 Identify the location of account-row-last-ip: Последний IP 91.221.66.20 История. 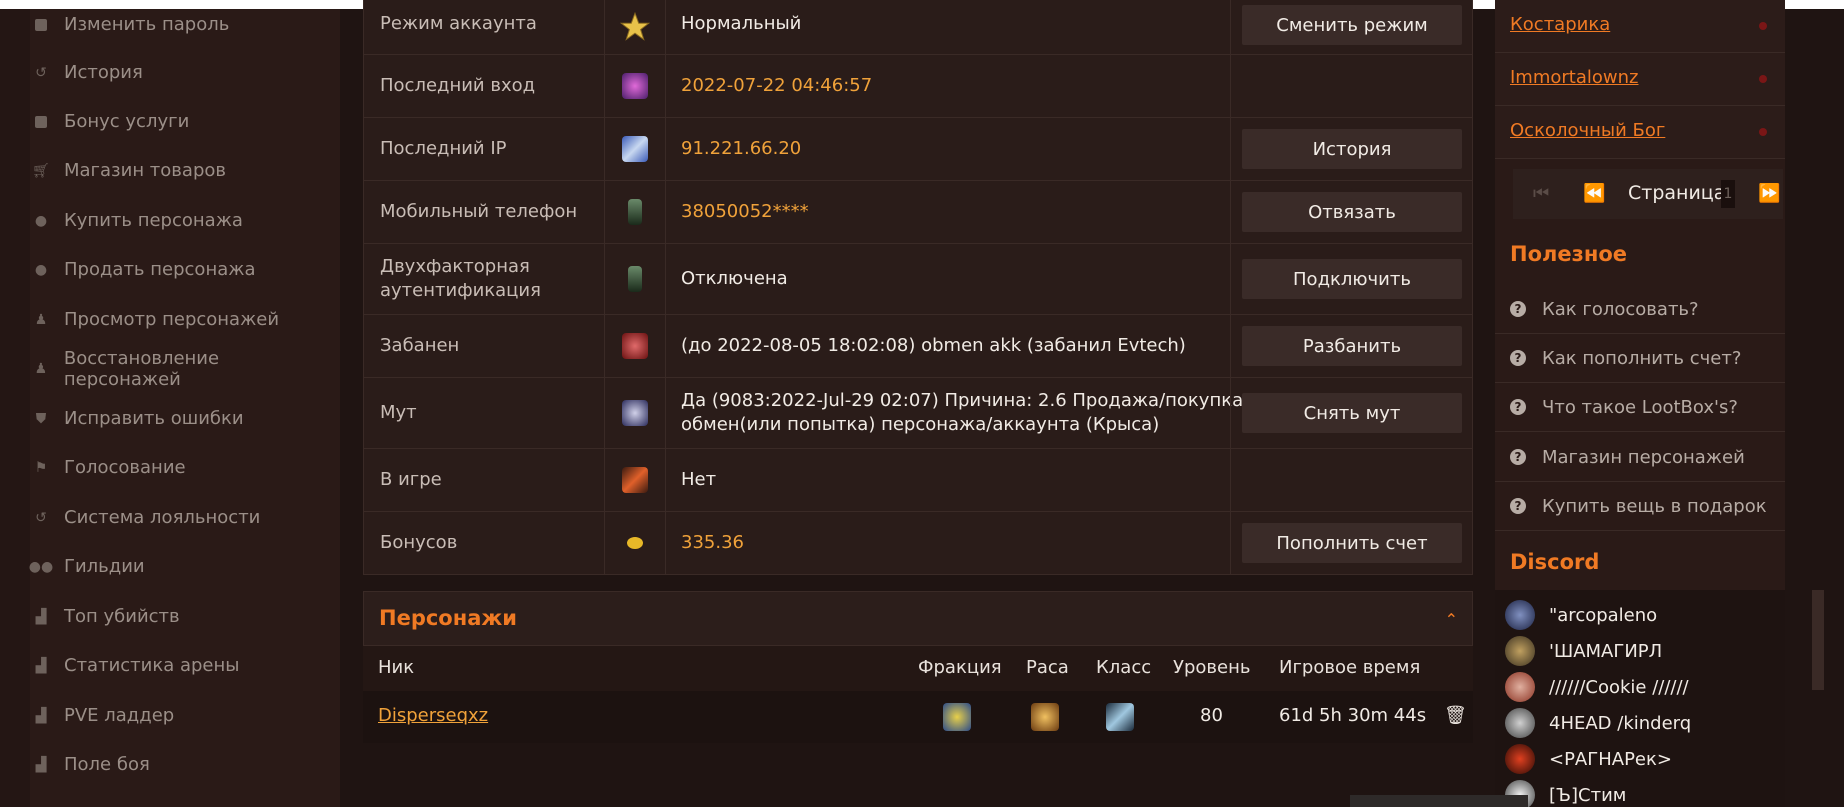
(918, 149).